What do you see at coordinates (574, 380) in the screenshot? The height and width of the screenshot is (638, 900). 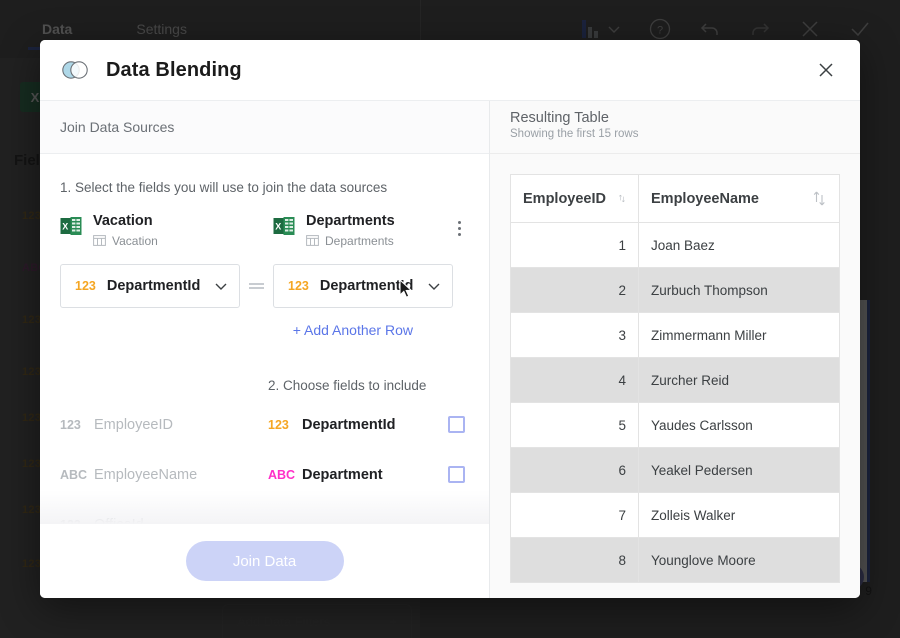 I see `cell-employeeid: 4` at bounding box center [574, 380].